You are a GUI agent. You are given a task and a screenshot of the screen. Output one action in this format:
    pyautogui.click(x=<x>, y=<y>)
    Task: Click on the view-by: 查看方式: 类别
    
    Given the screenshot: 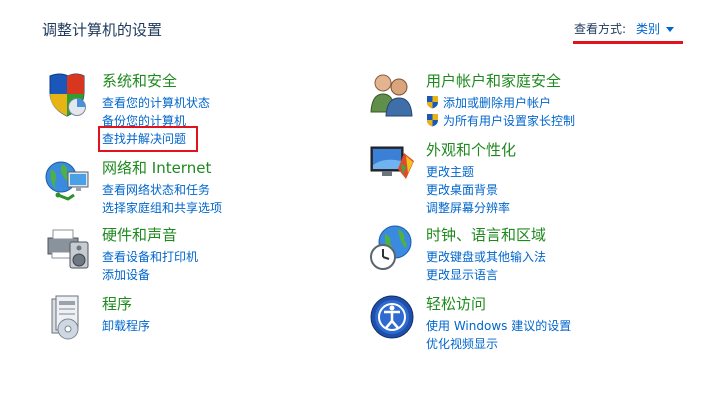 What is the action you would take?
    pyautogui.click(x=624, y=31)
    